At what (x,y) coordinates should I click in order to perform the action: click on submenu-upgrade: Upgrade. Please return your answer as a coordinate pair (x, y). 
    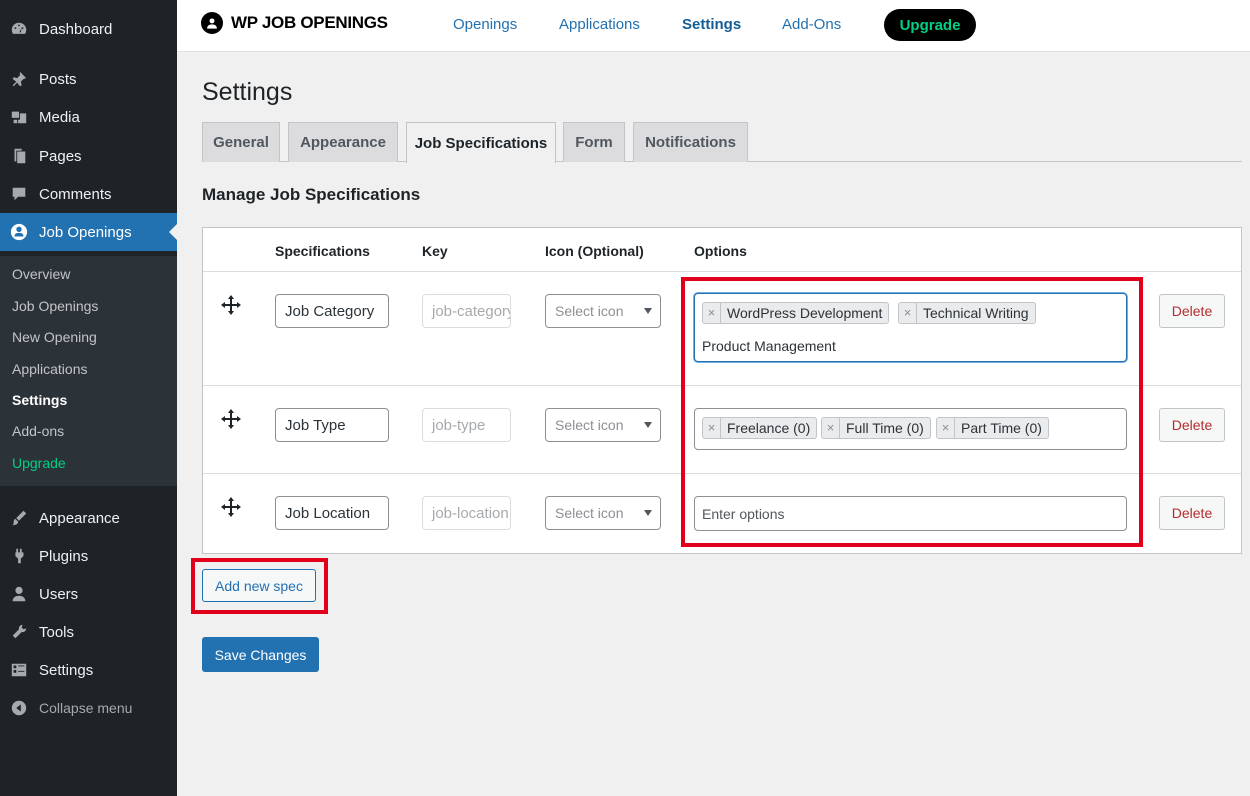
    Looking at the image, I should click on (39, 463).